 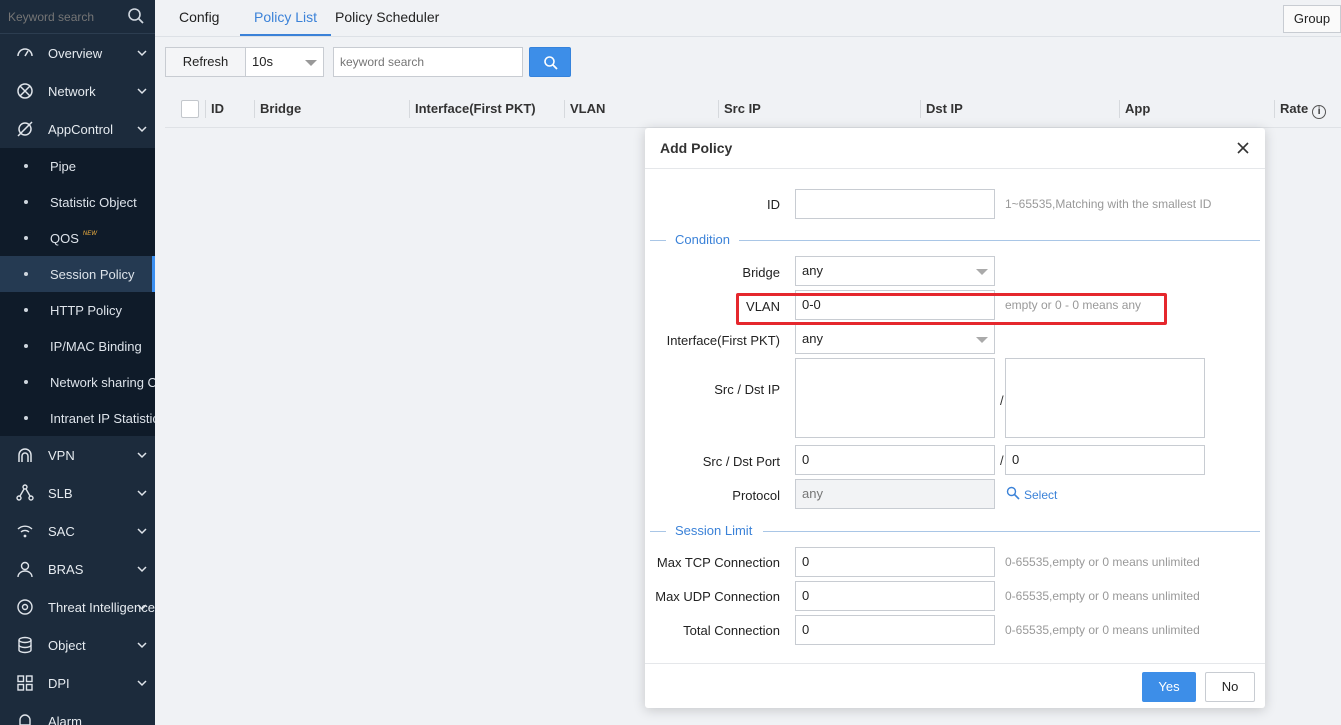 I want to click on slb-icon, so click(x=25, y=492).